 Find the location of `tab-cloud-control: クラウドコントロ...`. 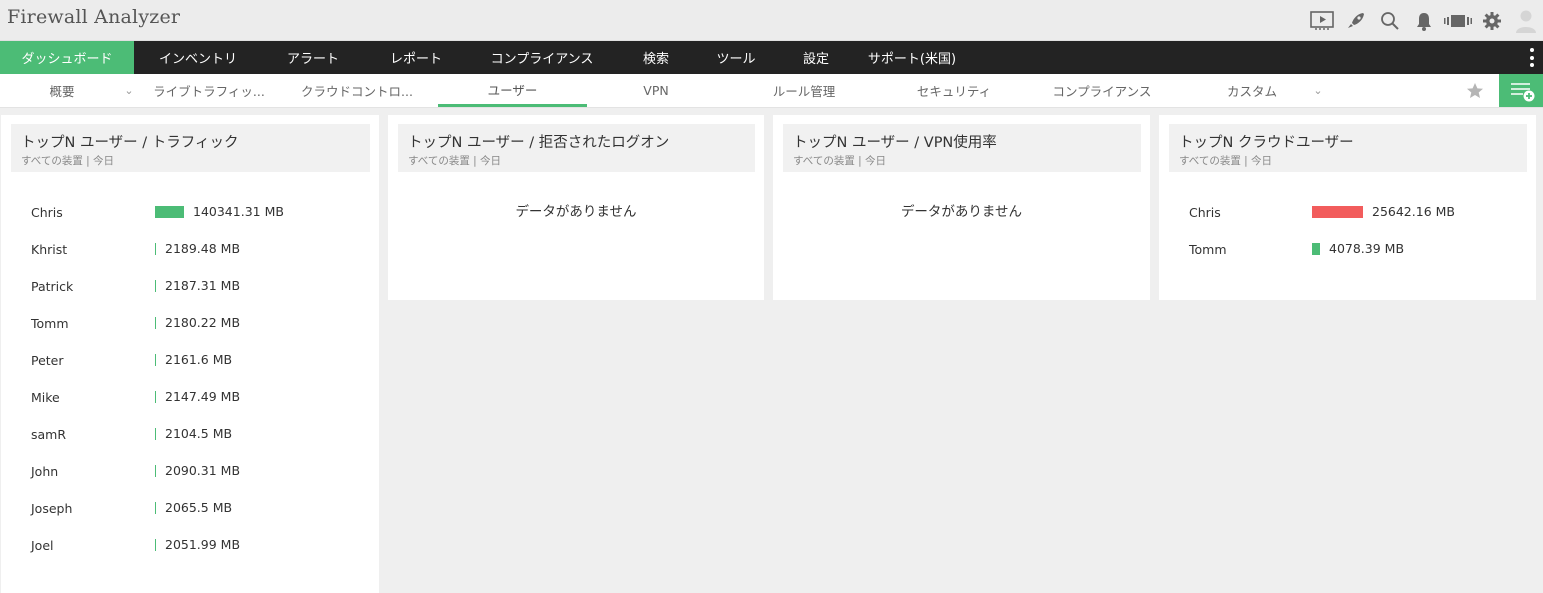

tab-cloud-control: クラウドコントロ... is located at coordinates (357, 90).